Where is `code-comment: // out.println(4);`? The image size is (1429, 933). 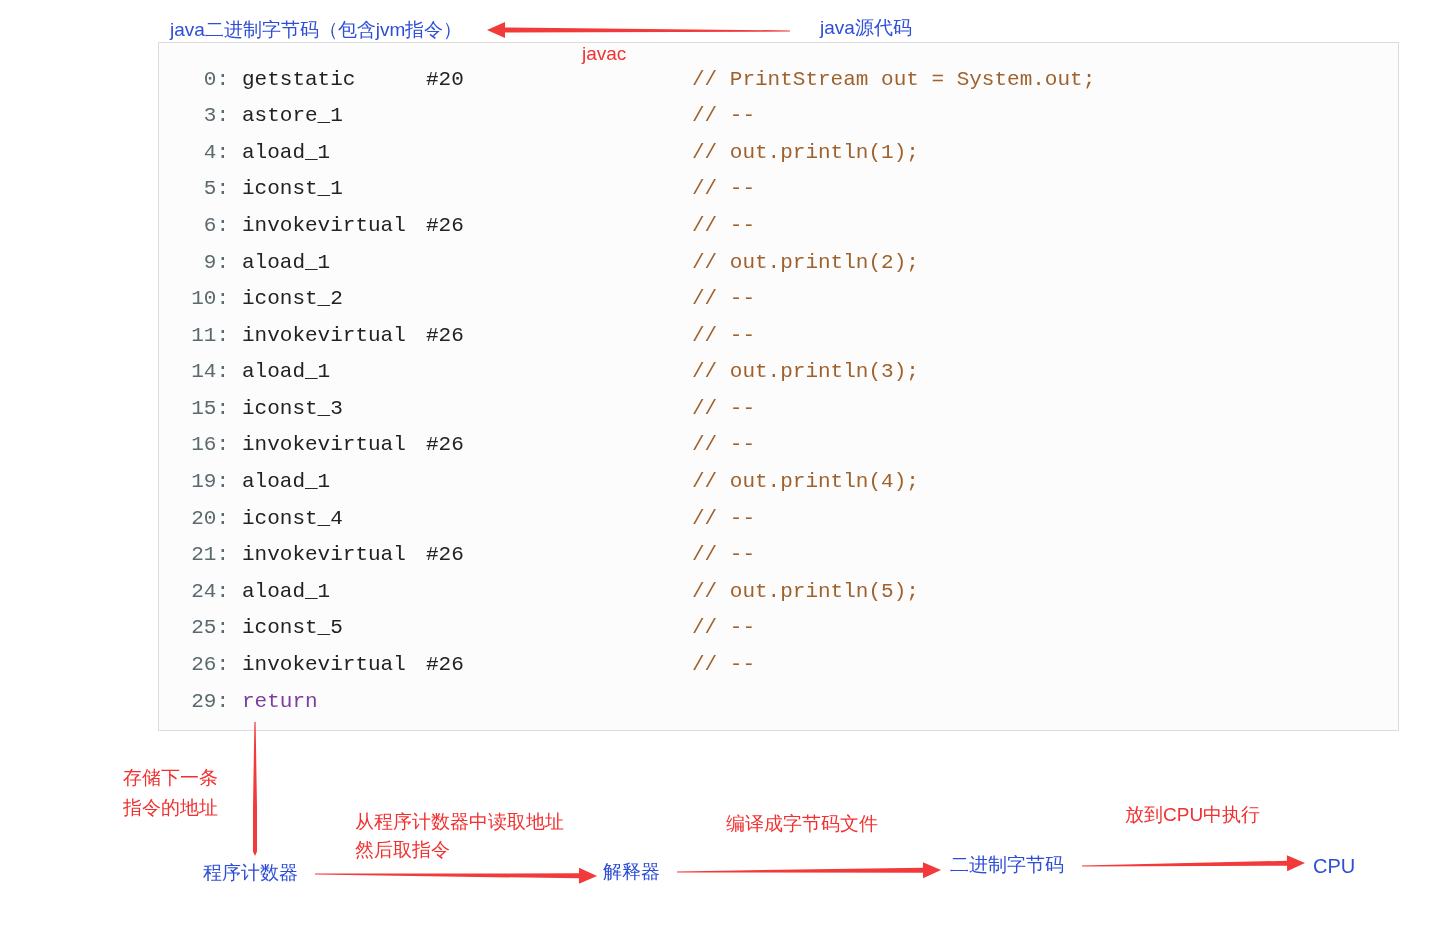 code-comment: // out.println(4); is located at coordinates (805, 482).